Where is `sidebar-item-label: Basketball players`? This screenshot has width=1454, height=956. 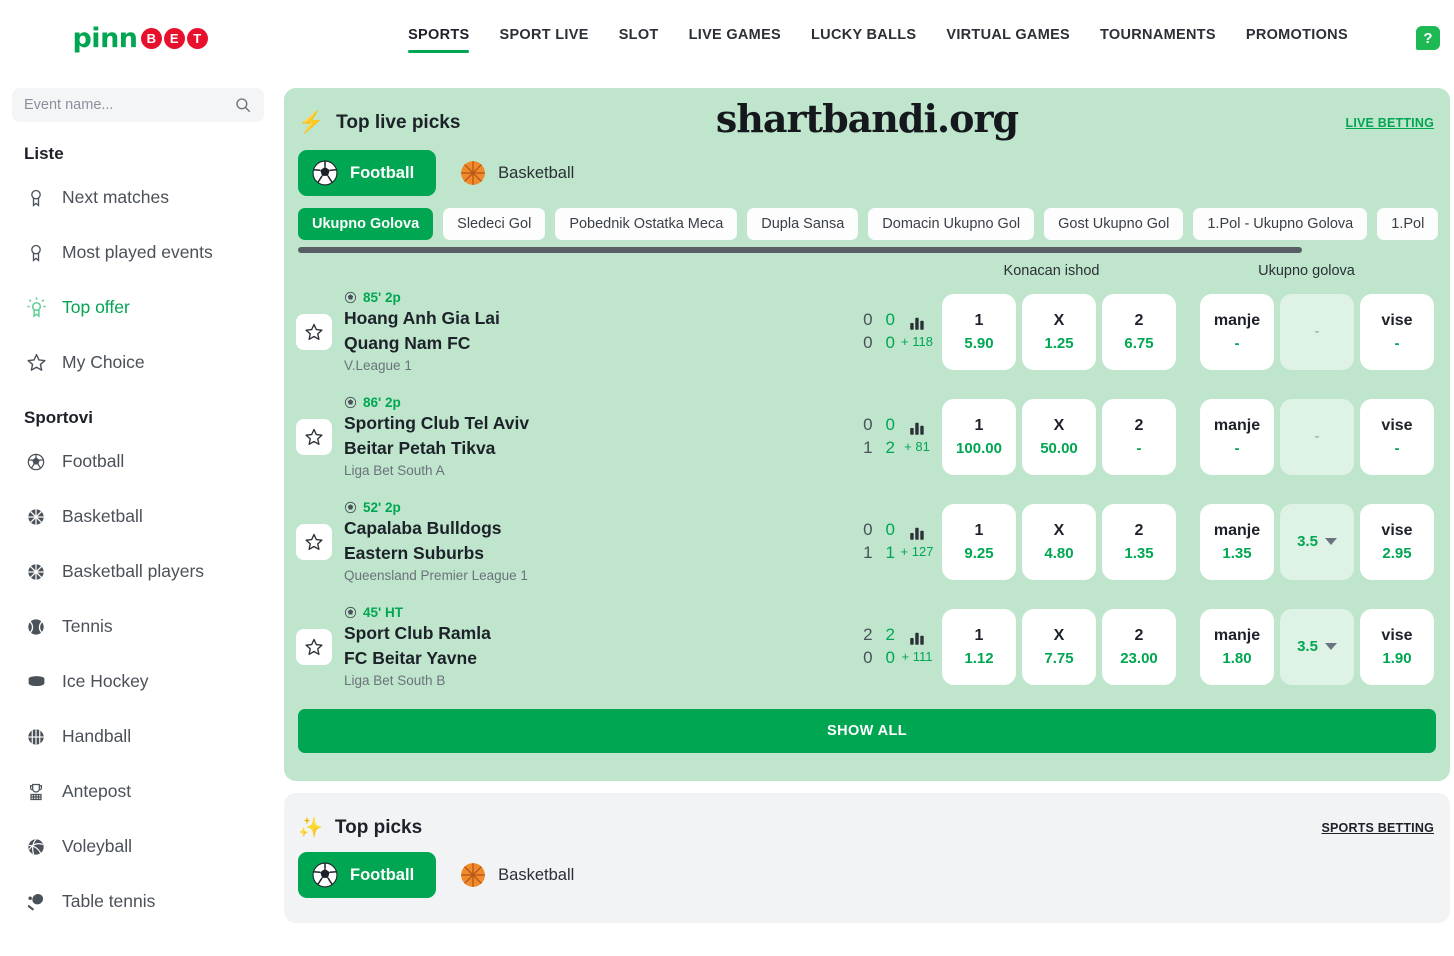 sidebar-item-label: Basketball players is located at coordinates (133, 571).